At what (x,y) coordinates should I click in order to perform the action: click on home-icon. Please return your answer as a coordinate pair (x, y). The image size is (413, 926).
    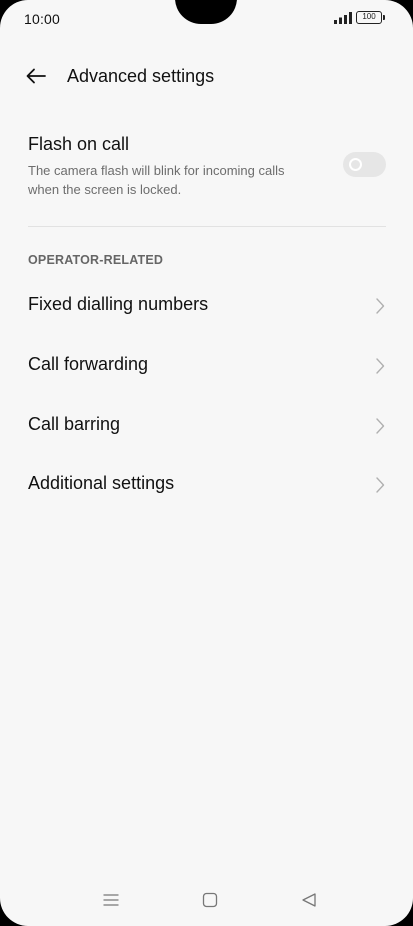
    Looking at the image, I should click on (210, 900).